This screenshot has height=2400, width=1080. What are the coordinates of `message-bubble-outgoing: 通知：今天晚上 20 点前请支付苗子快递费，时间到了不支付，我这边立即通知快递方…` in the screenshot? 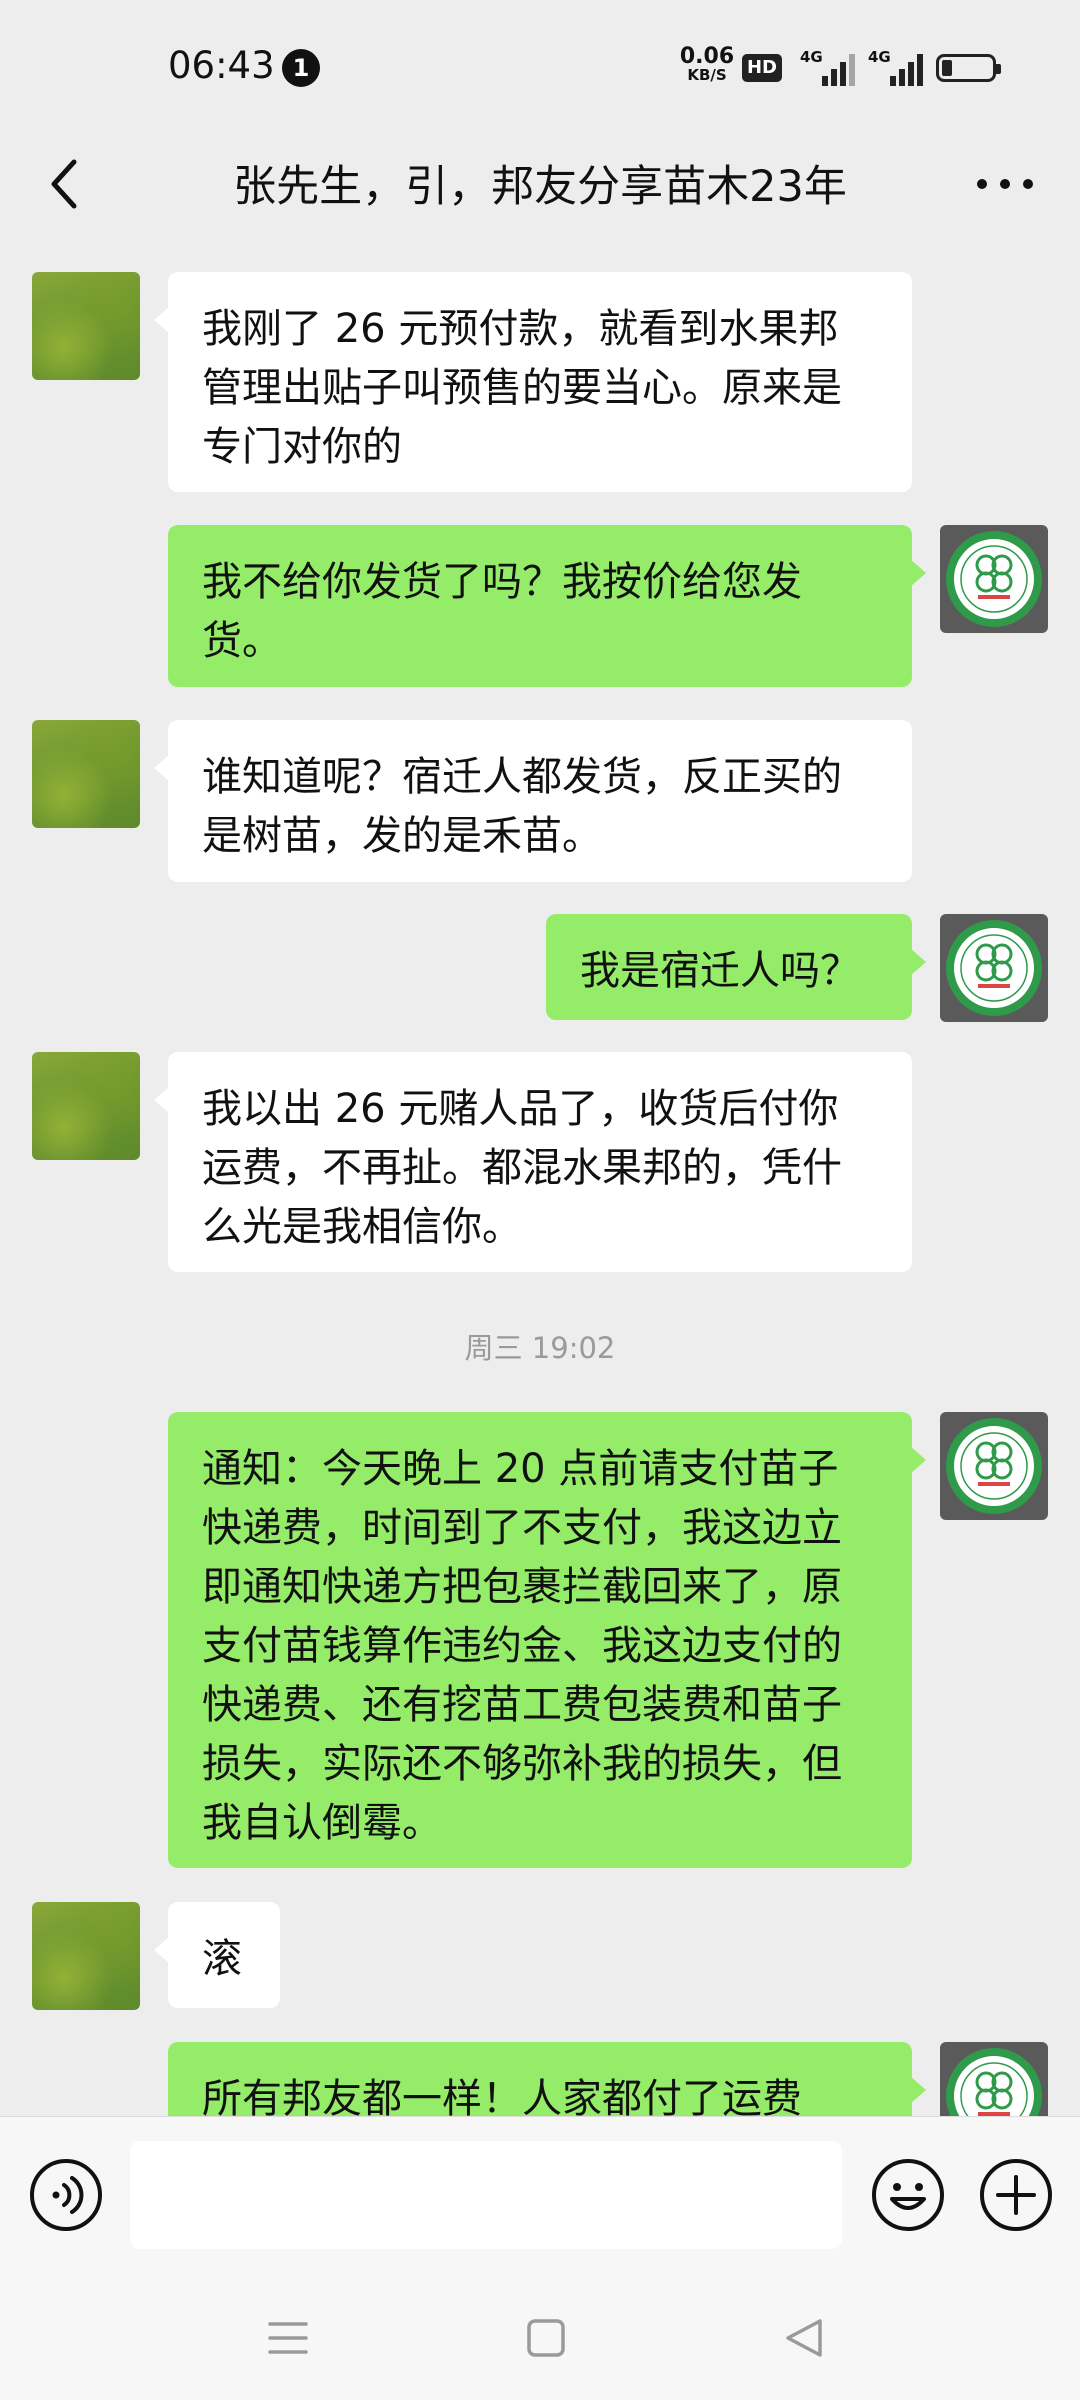 It's located at (547, 1640).